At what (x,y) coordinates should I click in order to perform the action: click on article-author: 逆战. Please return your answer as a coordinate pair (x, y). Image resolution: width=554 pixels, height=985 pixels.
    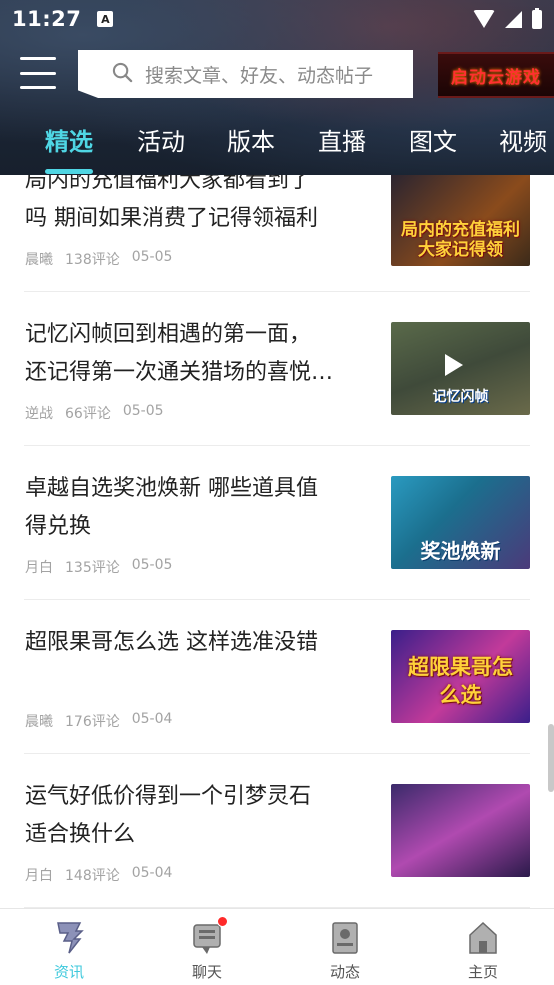
    Looking at the image, I should click on (39, 414).